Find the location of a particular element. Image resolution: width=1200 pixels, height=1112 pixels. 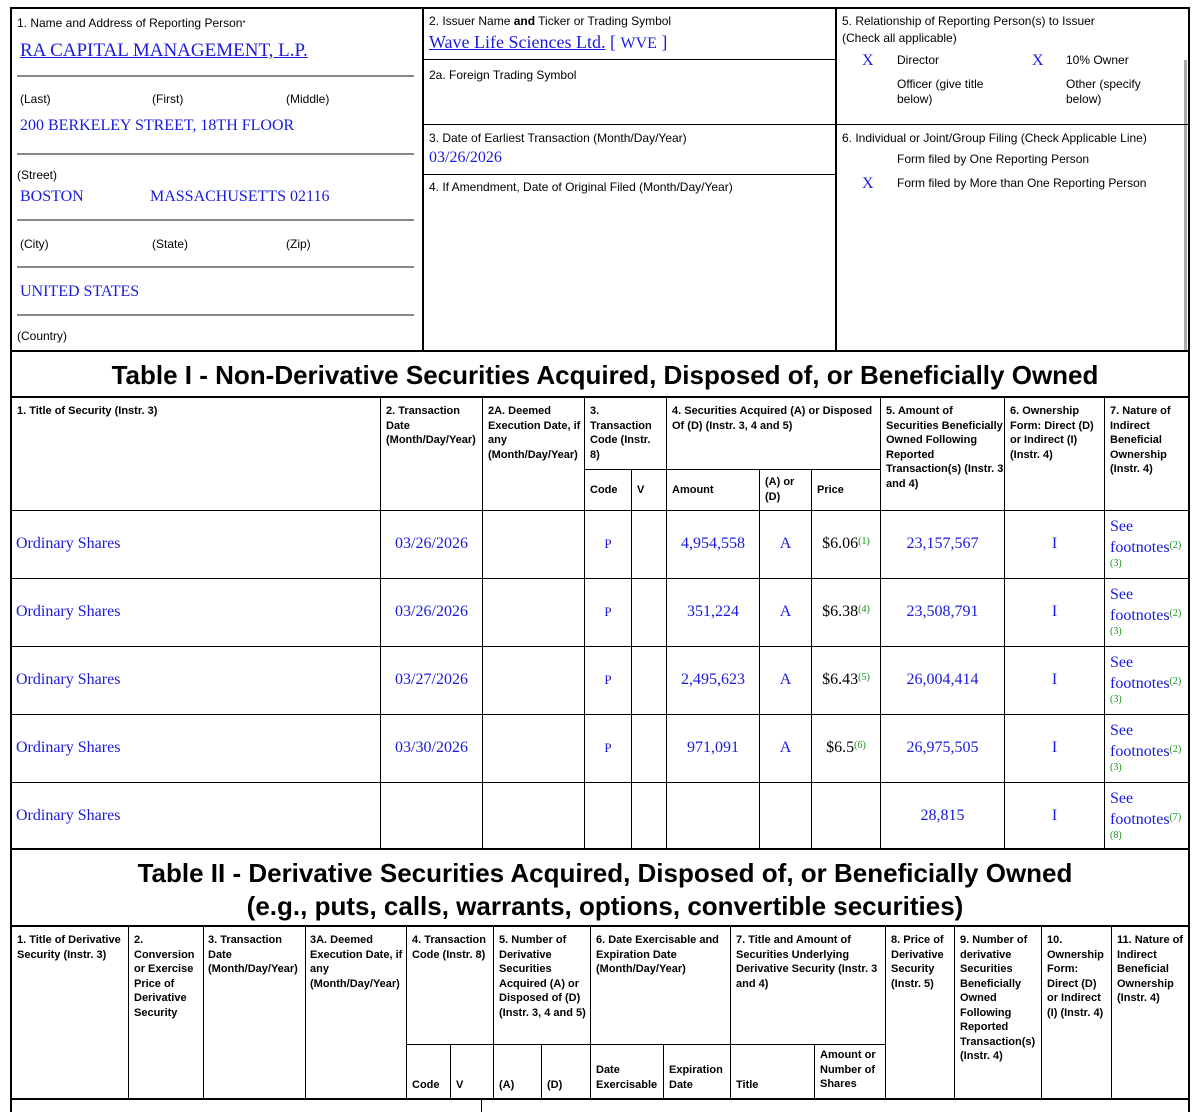

t1-cell-date-text: 03/26/2026 is located at coordinates (431, 543).